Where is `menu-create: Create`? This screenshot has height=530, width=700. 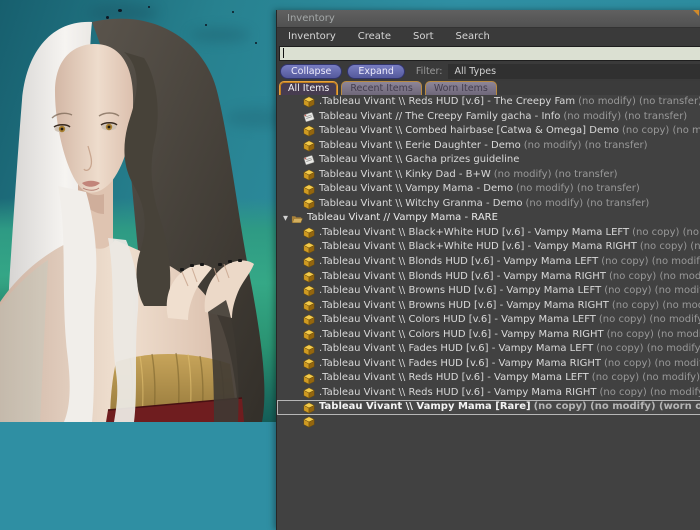
menu-create: Create is located at coordinates (374, 36).